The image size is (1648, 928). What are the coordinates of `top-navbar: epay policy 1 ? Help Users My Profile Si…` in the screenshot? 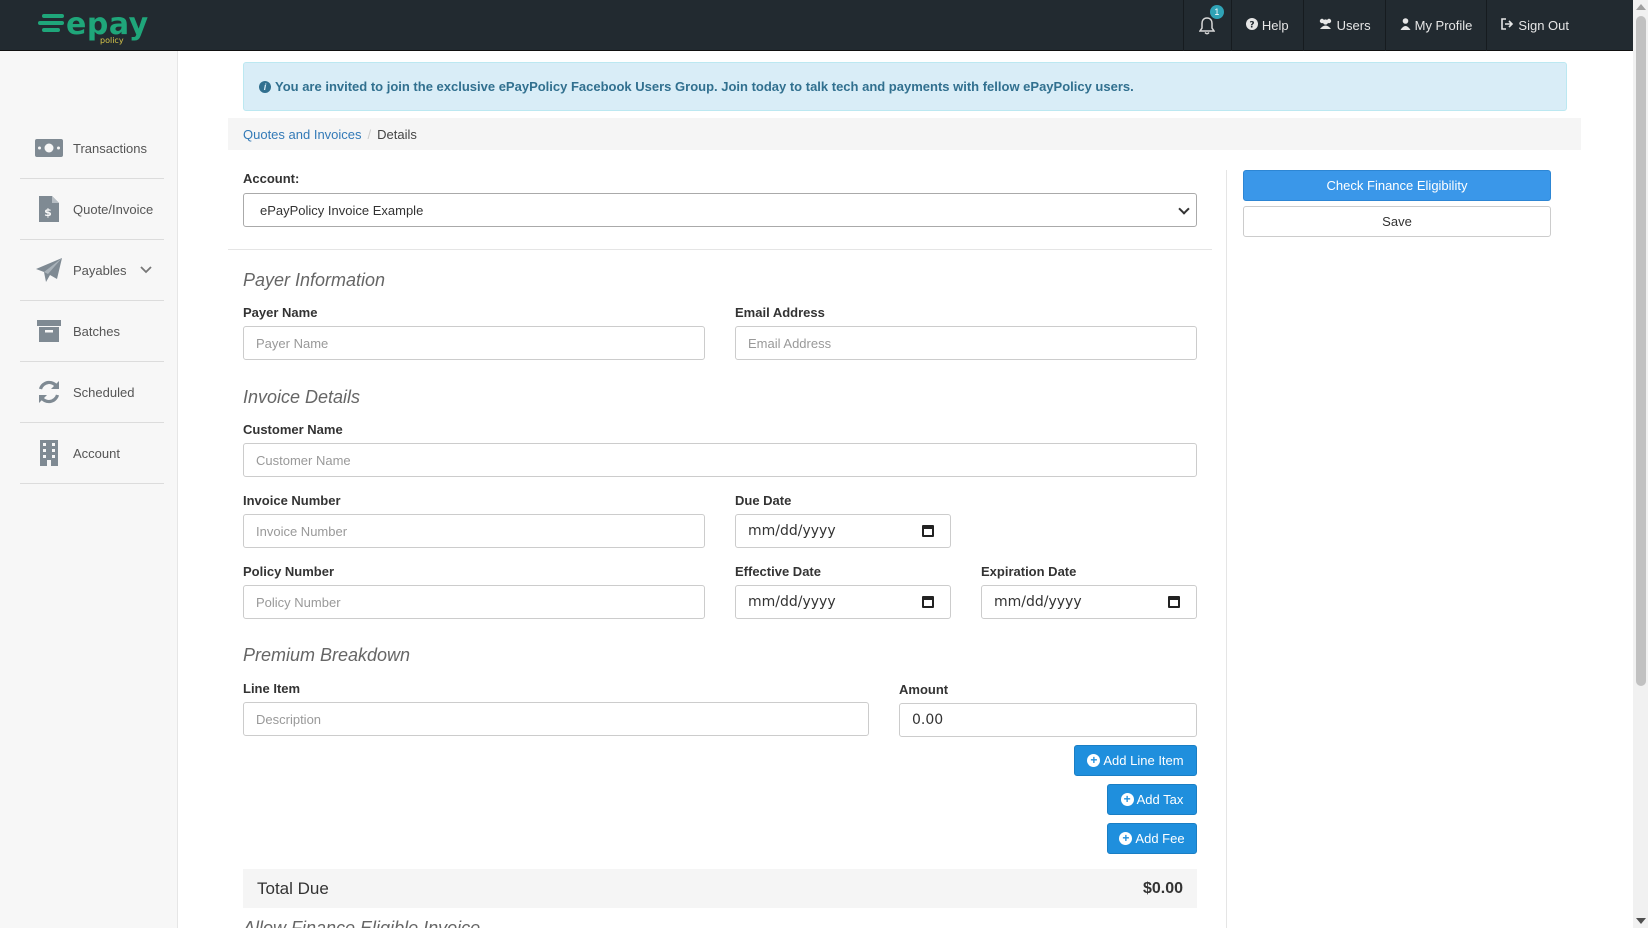 It's located at (816, 25).